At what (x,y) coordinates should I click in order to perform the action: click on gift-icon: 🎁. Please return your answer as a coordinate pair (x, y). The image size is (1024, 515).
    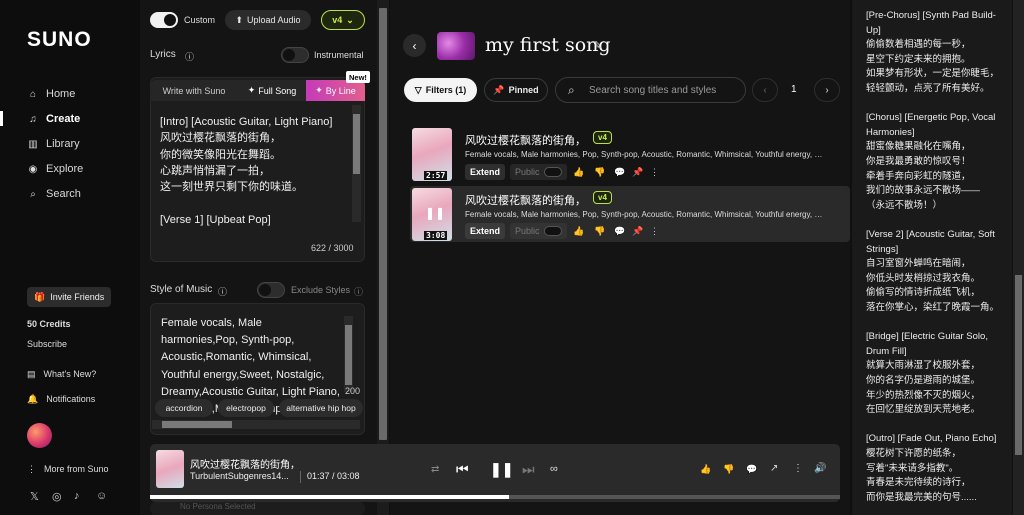
    Looking at the image, I should click on (40, 296).